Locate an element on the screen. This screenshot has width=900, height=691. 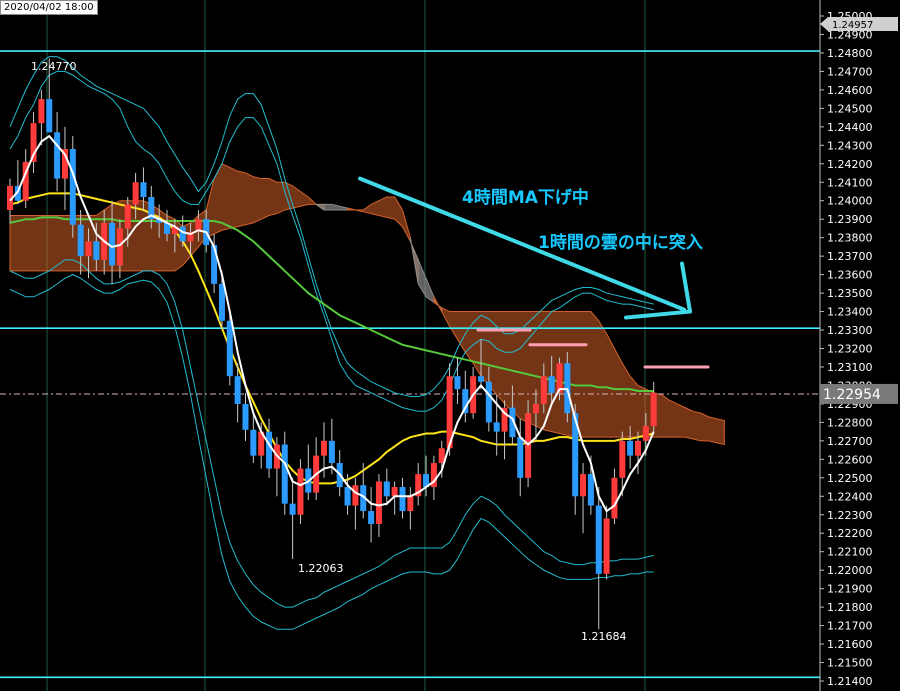
price-axis-label: 1.23300 is located at coordinates (850, 330).